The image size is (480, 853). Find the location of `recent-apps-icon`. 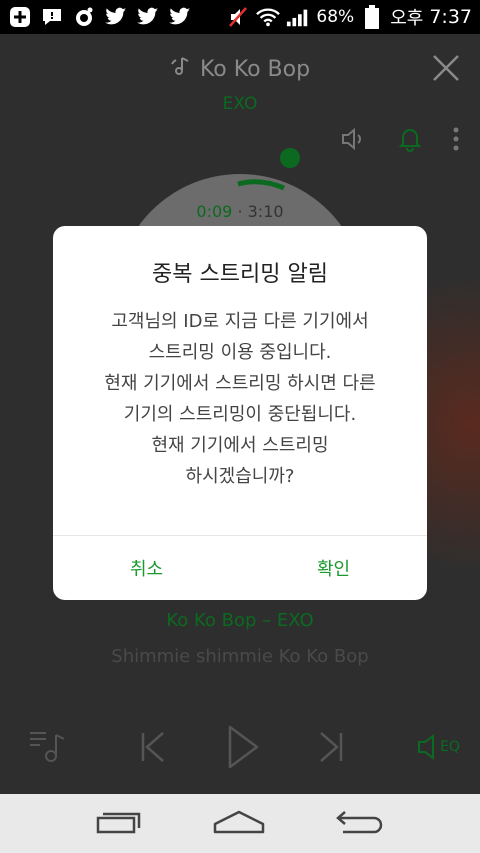

recent-apps-icon is located at coordinates (118, 822).